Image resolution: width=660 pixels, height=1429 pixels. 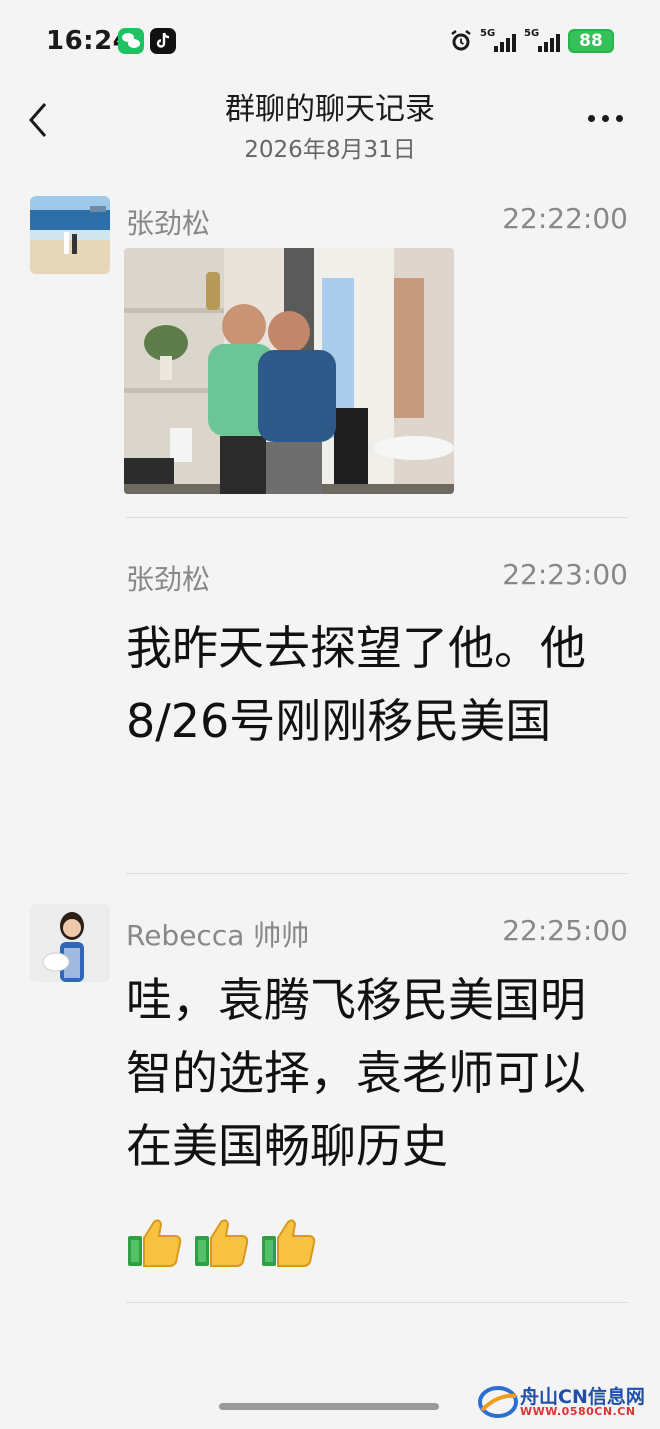 What do you see at coordinates (330, 150) in the screenshot?
I see `page-subtitle: 2026年8月31日` at bounding box center [330, 150].